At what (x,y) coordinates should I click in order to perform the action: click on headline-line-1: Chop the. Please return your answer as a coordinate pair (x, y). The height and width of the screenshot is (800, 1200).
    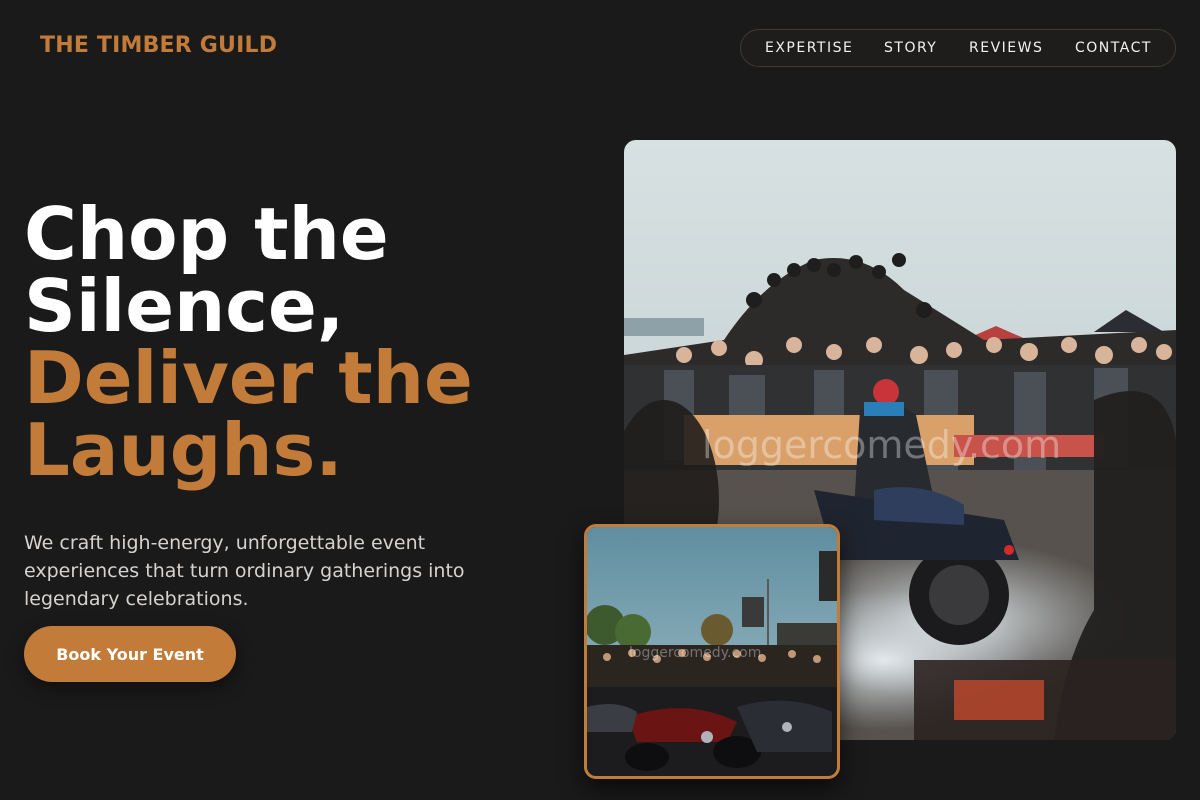
    Looking at the image, I should click on (206, 234).